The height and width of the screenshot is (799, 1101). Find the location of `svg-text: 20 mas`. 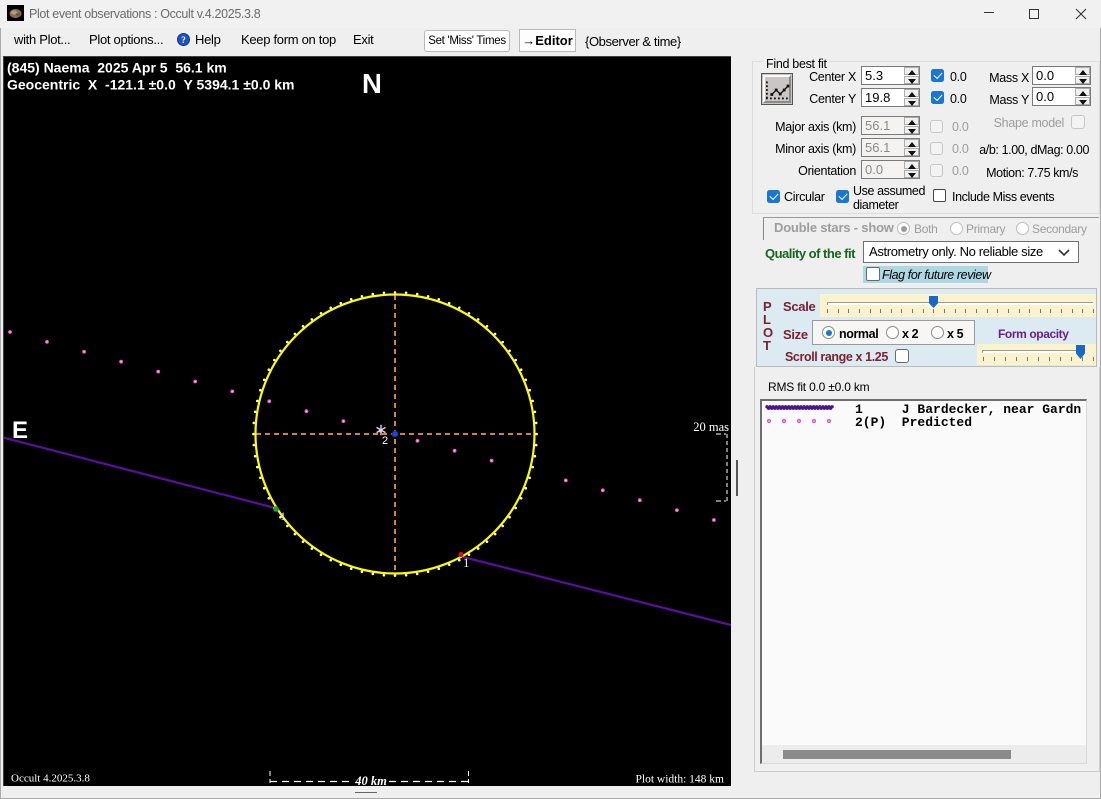

svg-text: 20 mas is located at coordinates (711, 427).